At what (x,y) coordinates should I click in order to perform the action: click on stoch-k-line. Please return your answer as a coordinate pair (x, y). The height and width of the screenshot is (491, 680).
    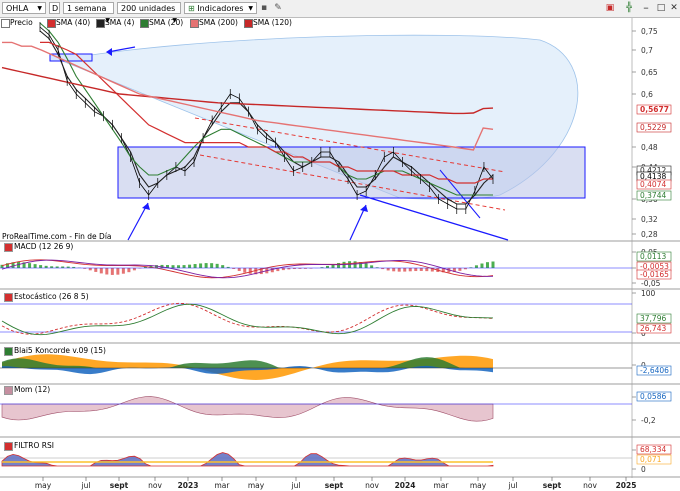
    Looking at the image, I should click on (247, 319).